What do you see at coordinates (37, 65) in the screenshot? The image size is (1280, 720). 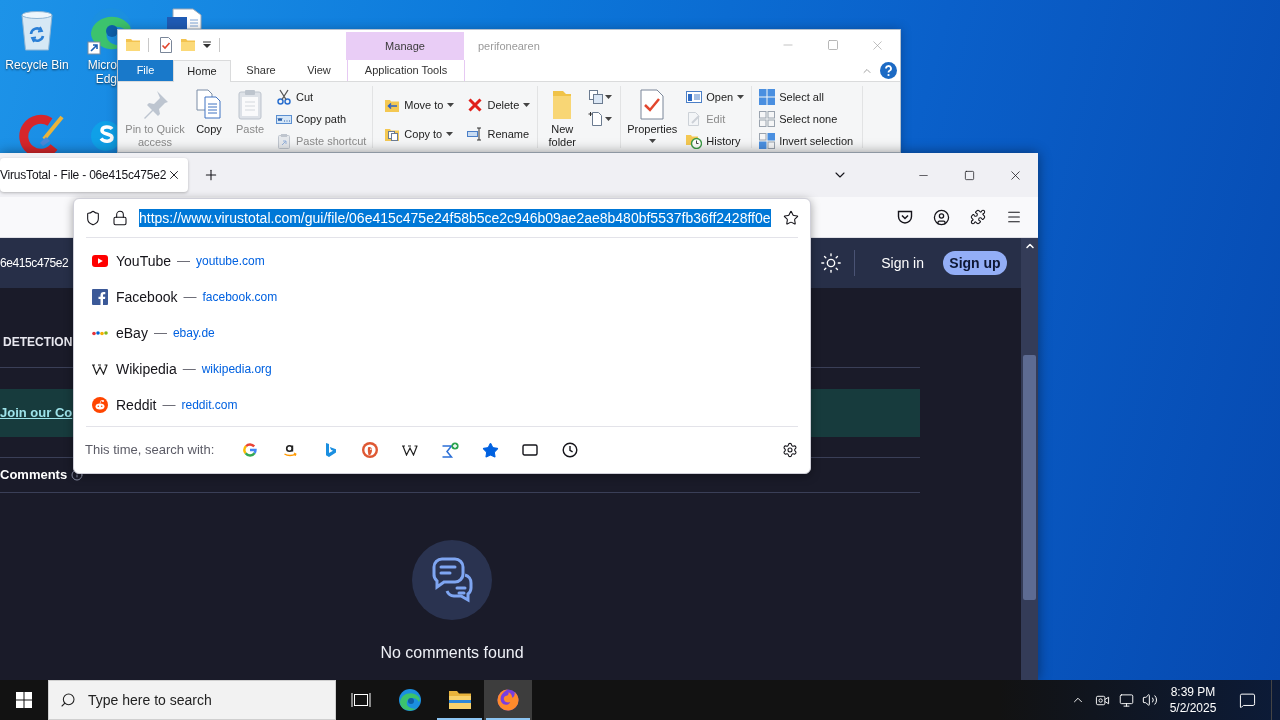 I see `icon-label: Recycle Bin` at bounding box center [37, 65].